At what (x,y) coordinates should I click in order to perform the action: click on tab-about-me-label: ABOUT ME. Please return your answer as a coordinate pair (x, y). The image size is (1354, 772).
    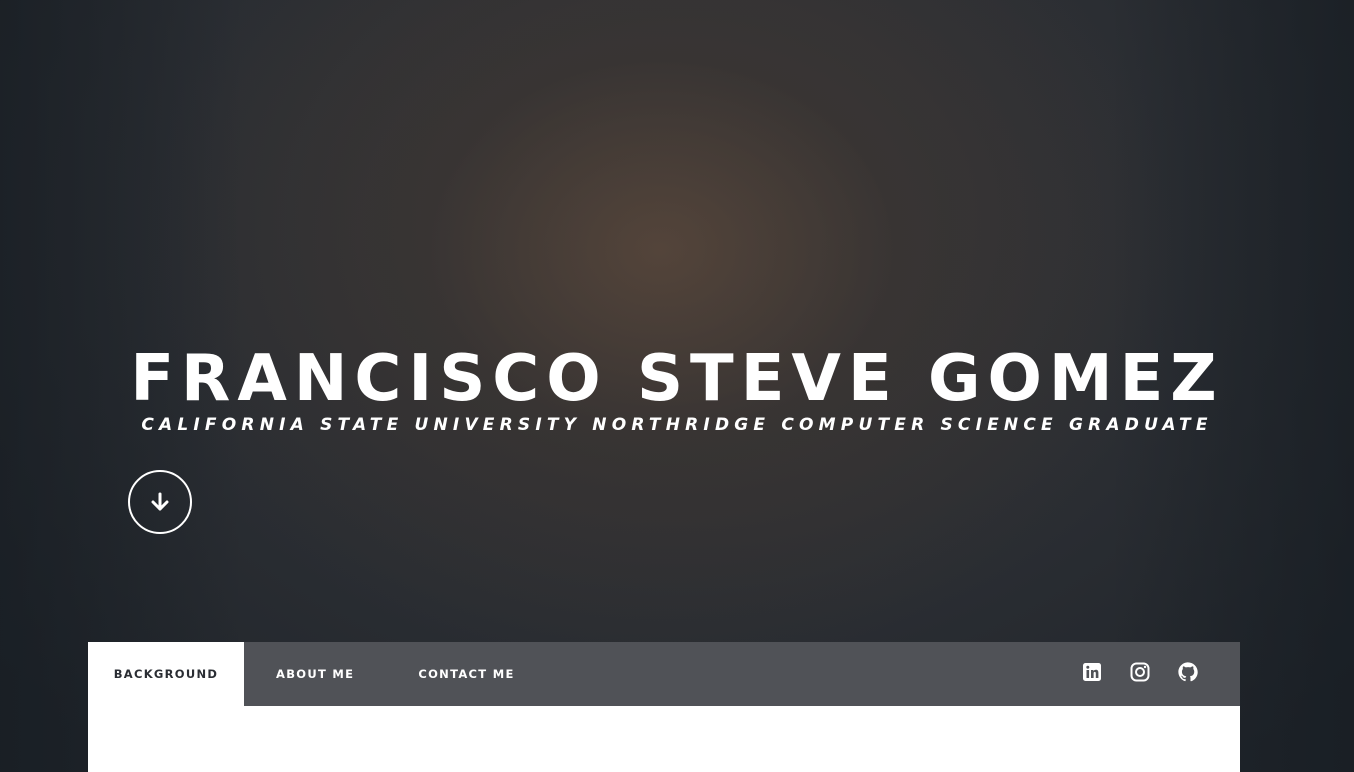
    Looking at the image, I should click on (315, 674).